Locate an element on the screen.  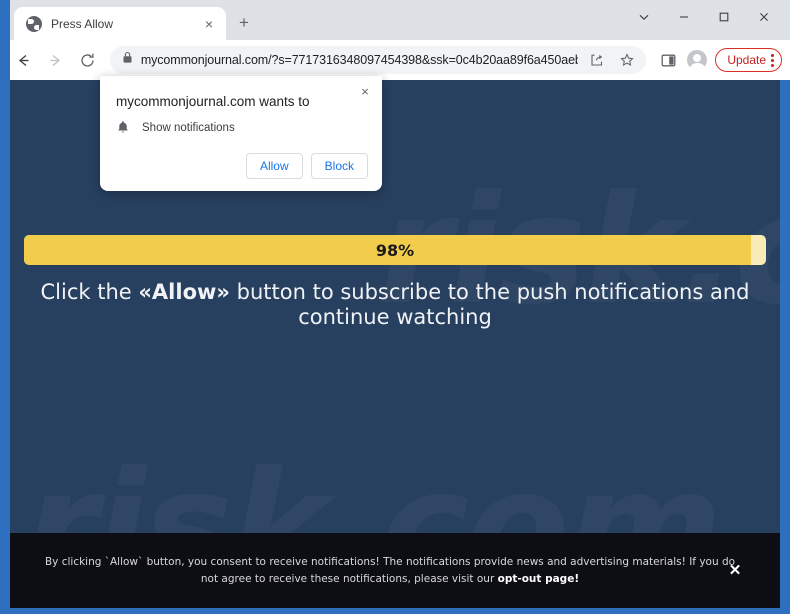
dialog-actions: Allow Block is located at coordinates (306, 166).